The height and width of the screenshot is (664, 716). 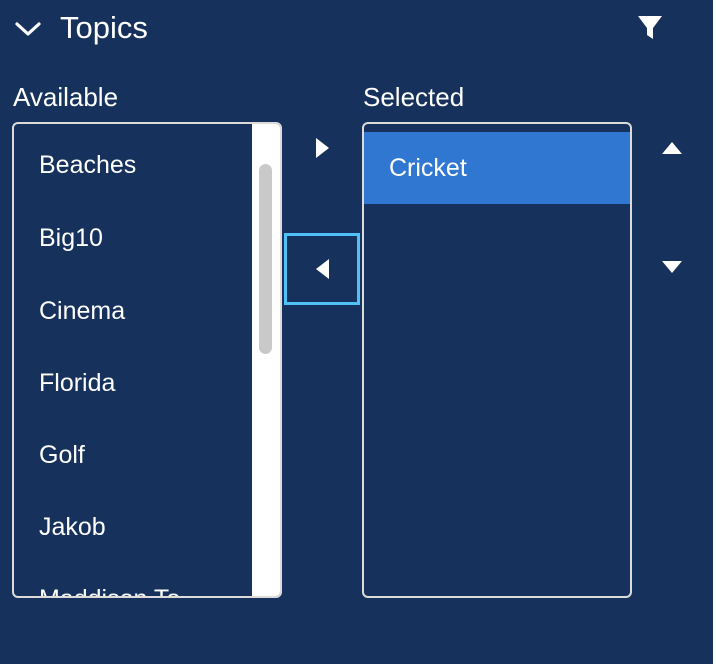 I want to click on list-item: Big10, so click(x=71, y=238).